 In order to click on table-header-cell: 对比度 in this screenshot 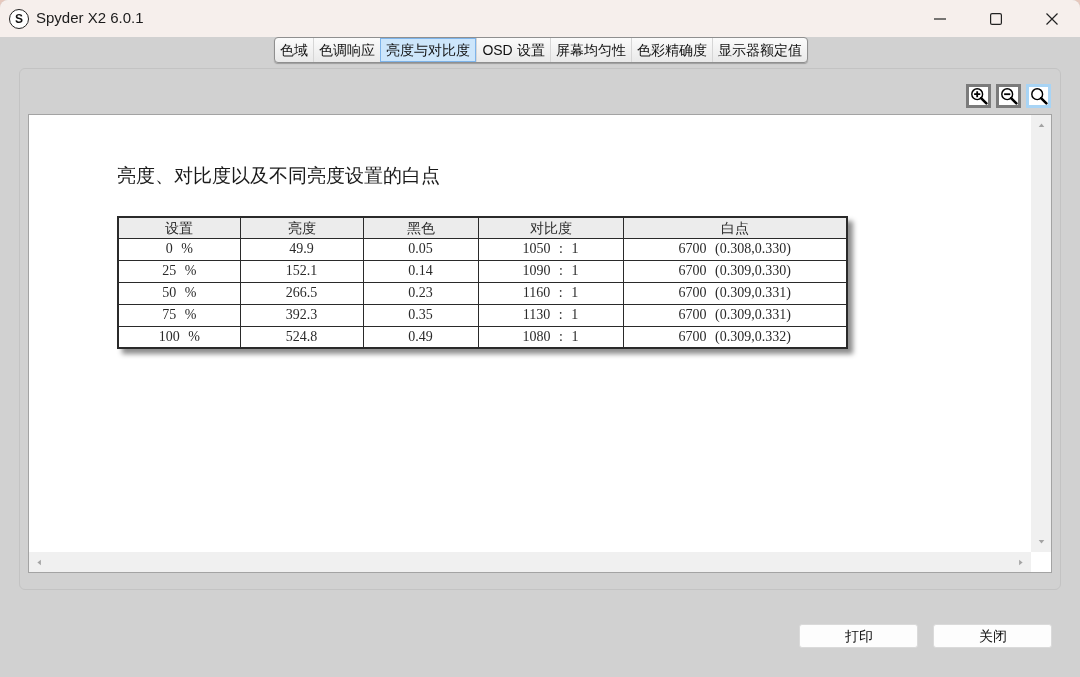, I will do `click(550, 227)`.